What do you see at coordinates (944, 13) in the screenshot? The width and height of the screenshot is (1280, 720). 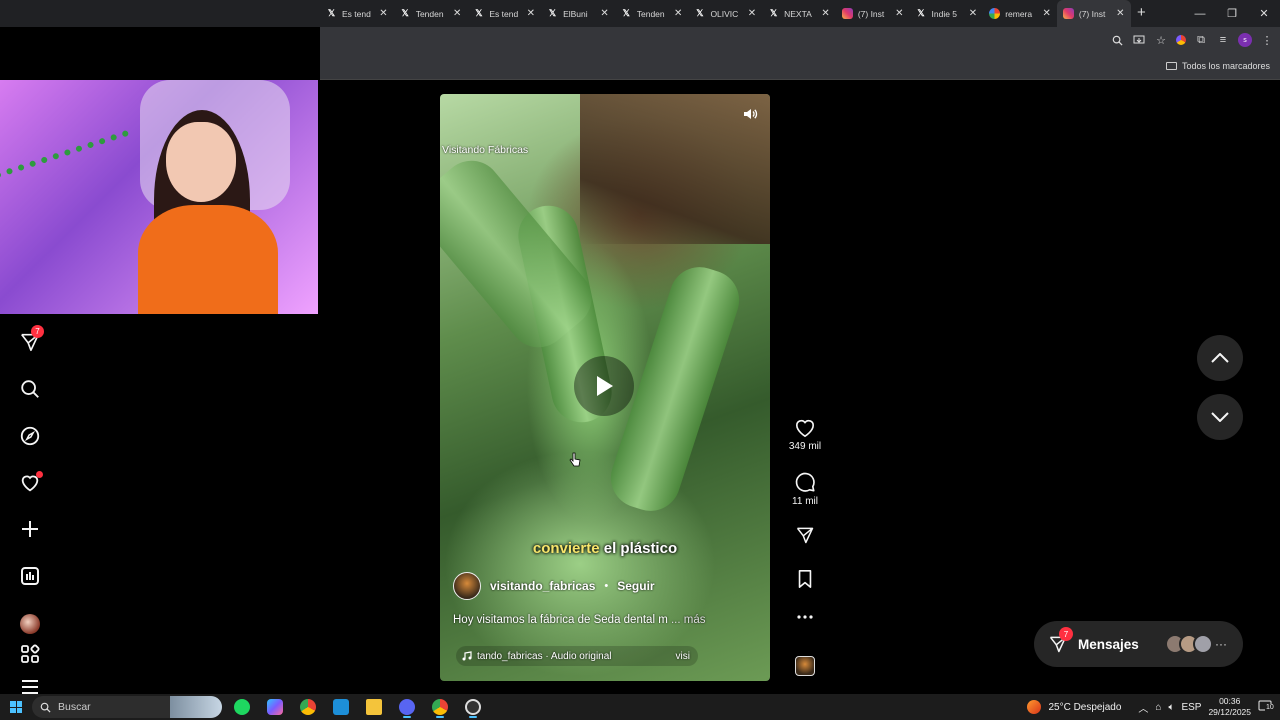 I see `tab-title: Indie 5` at bounding box center [944, 13].